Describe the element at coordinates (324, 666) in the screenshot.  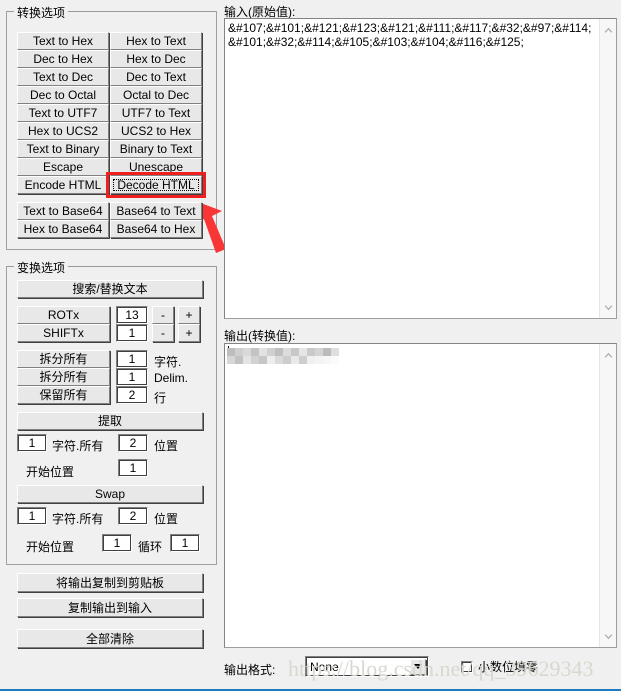
I see `output-format-value: None` at that location.